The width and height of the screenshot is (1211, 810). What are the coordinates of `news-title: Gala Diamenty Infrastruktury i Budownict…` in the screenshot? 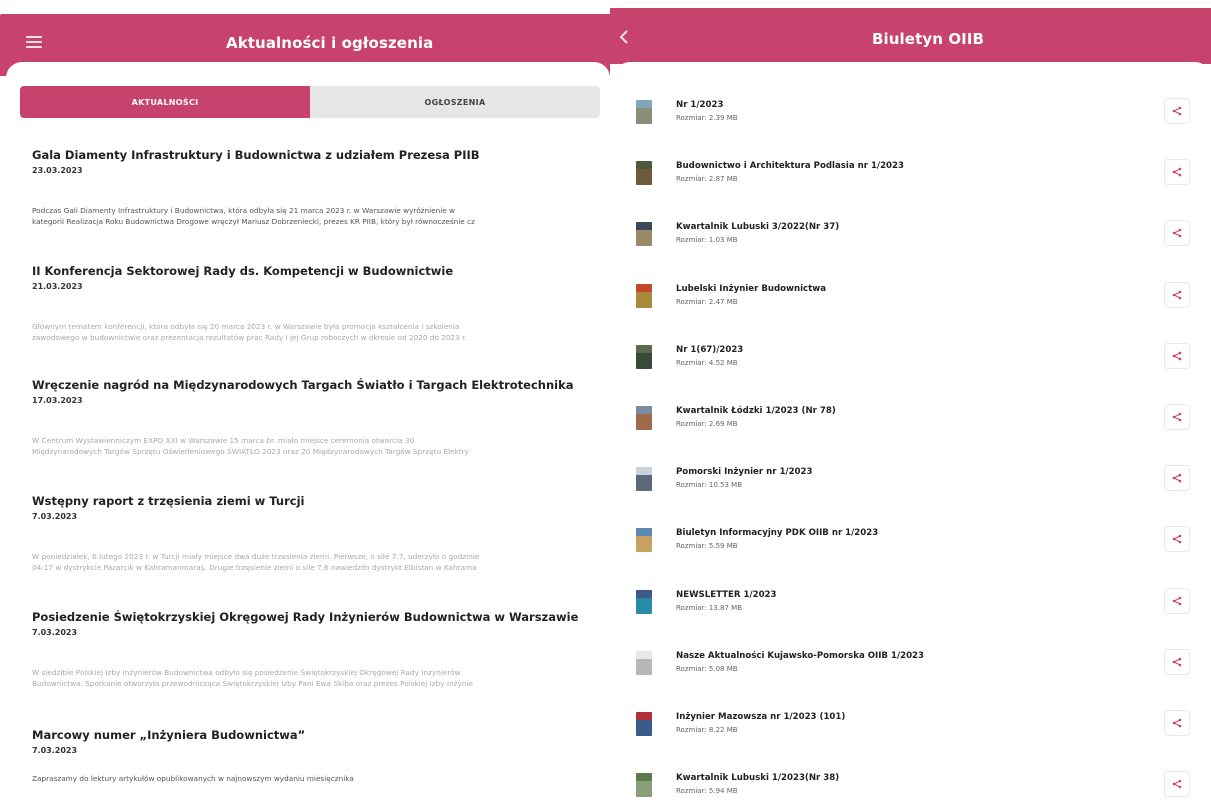 It's located at (256, 155).